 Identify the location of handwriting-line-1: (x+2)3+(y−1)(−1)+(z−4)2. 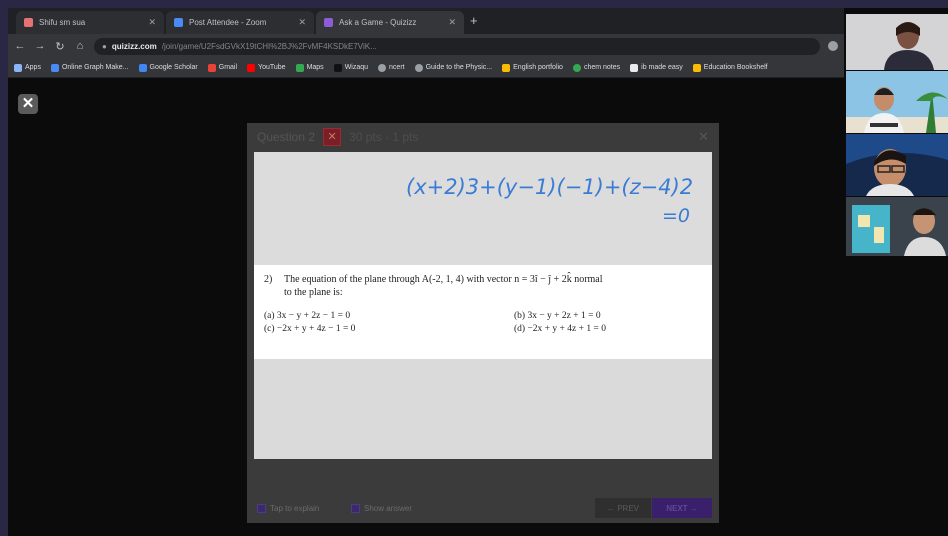
(549, 187).